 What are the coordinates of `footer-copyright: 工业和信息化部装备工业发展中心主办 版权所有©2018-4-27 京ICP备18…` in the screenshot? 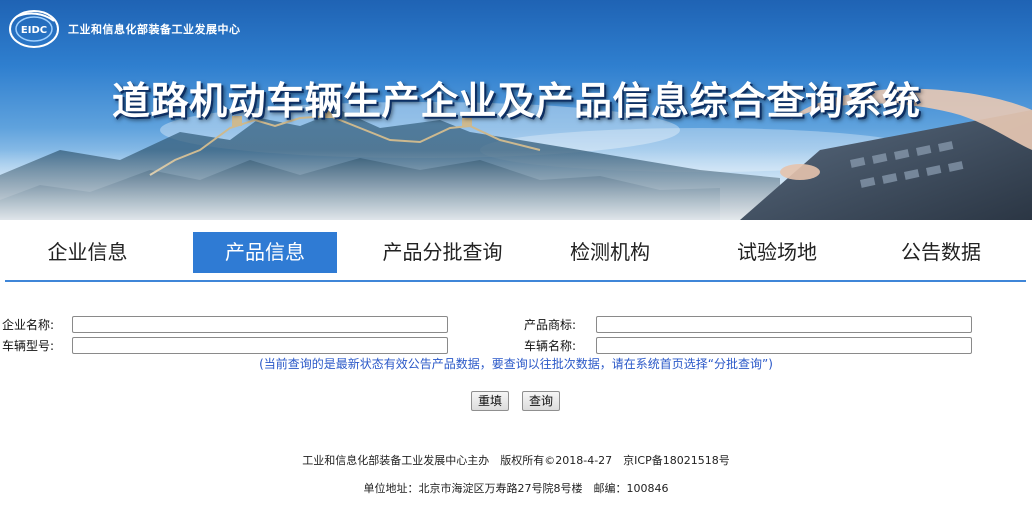 It's located at (516, 460).